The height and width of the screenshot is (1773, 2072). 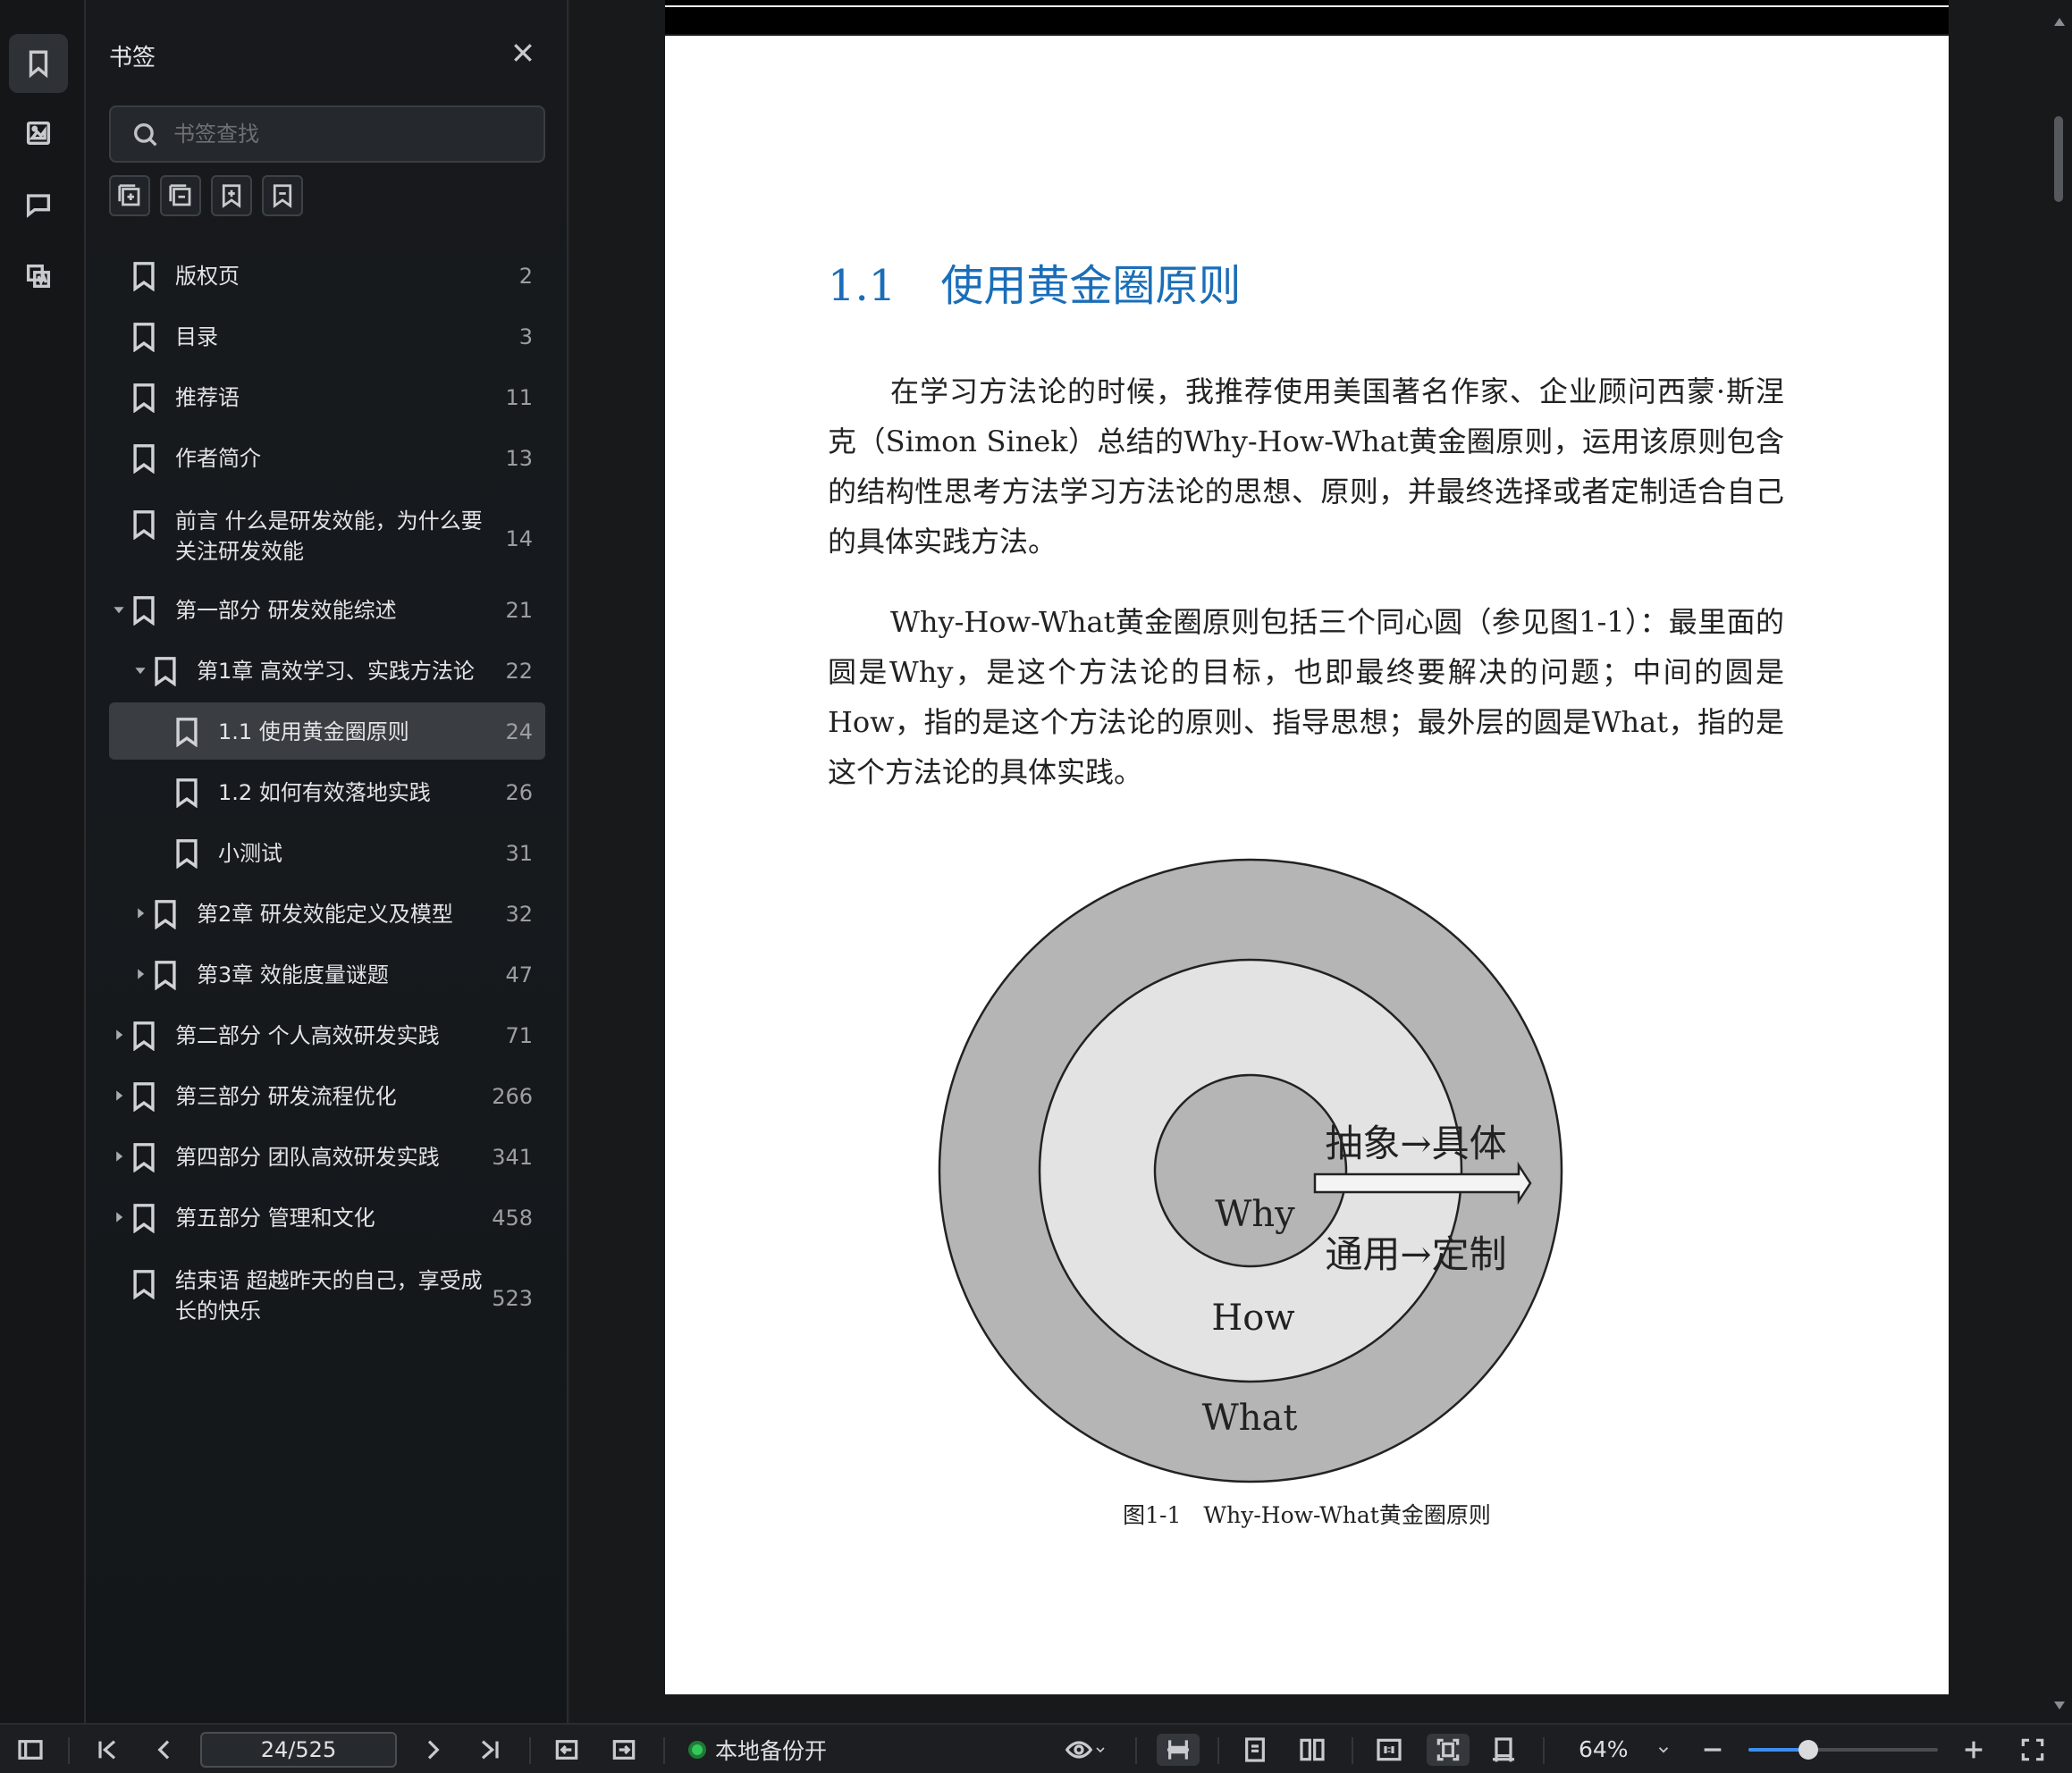 What do you see at coordinates (513, 1158) in the screenshot?
I see `bookmark-page-number: 341` at bounding box center [513, 1158].